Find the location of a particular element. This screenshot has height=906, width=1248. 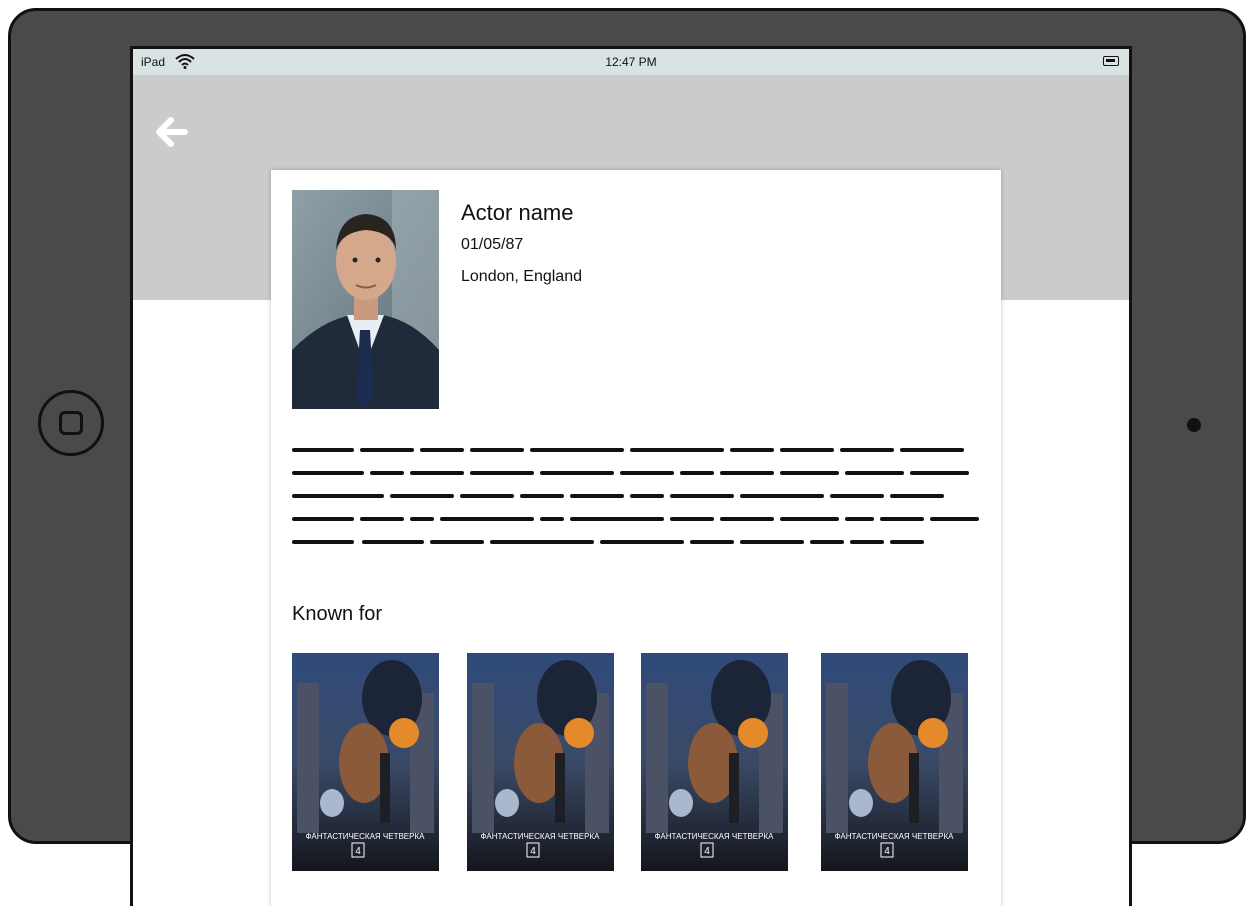

camera-dot is located at coordinates (1194, 425).